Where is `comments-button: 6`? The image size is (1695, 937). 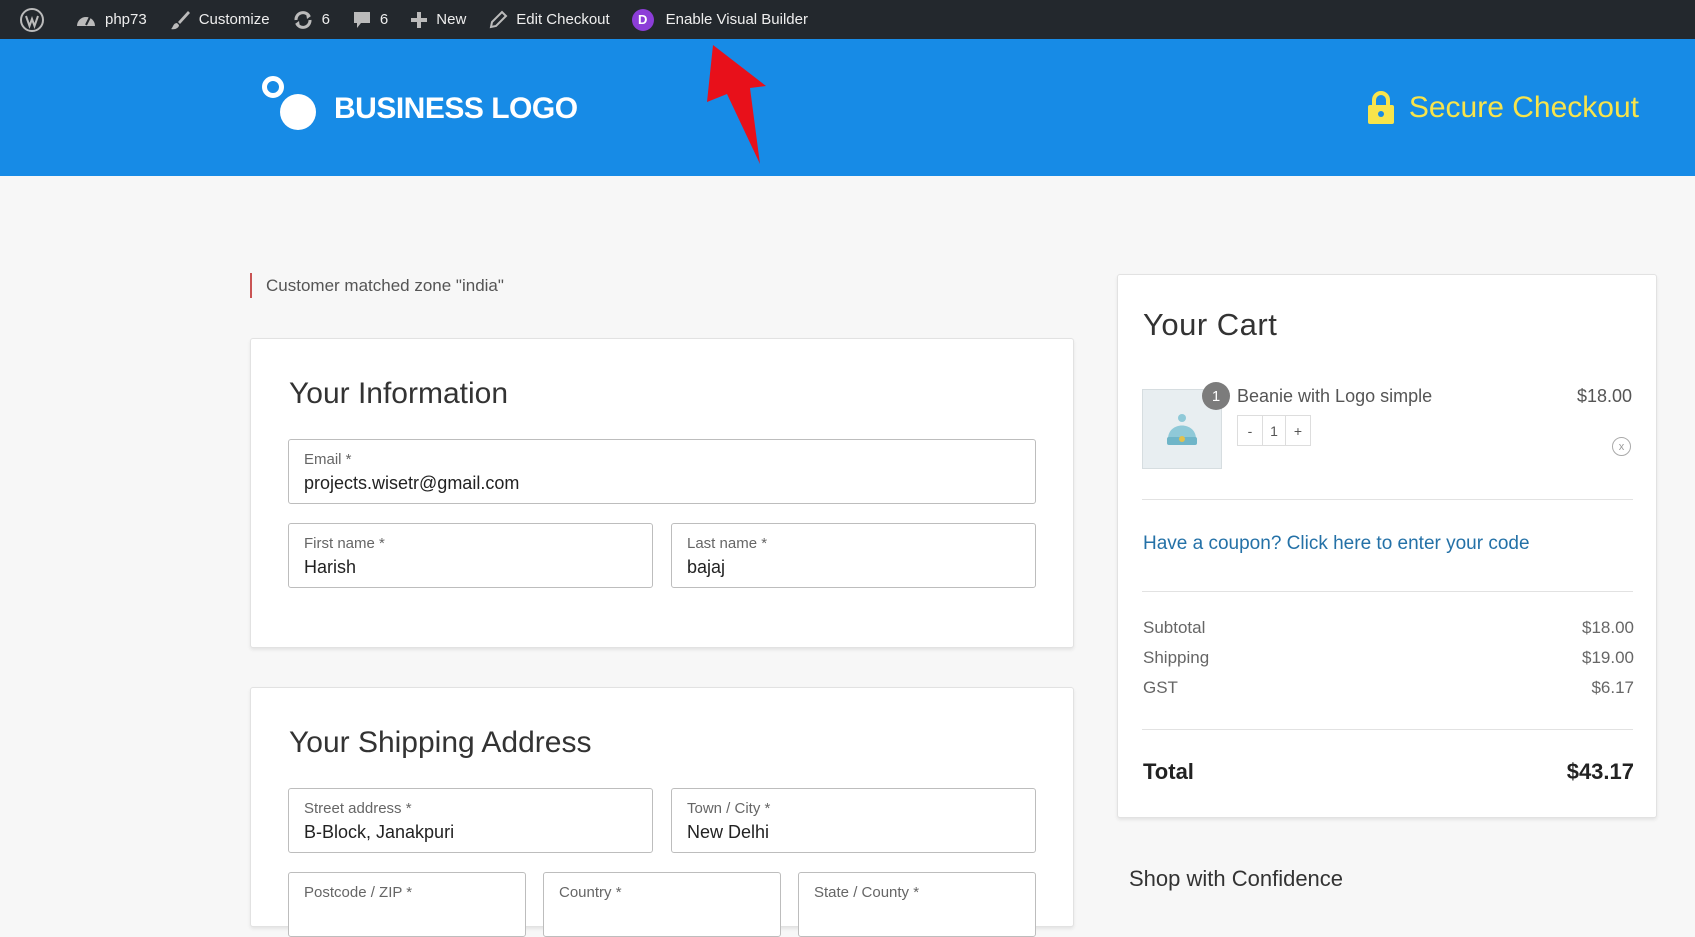 comments-button: 6 is located at coordinates (370, 19).